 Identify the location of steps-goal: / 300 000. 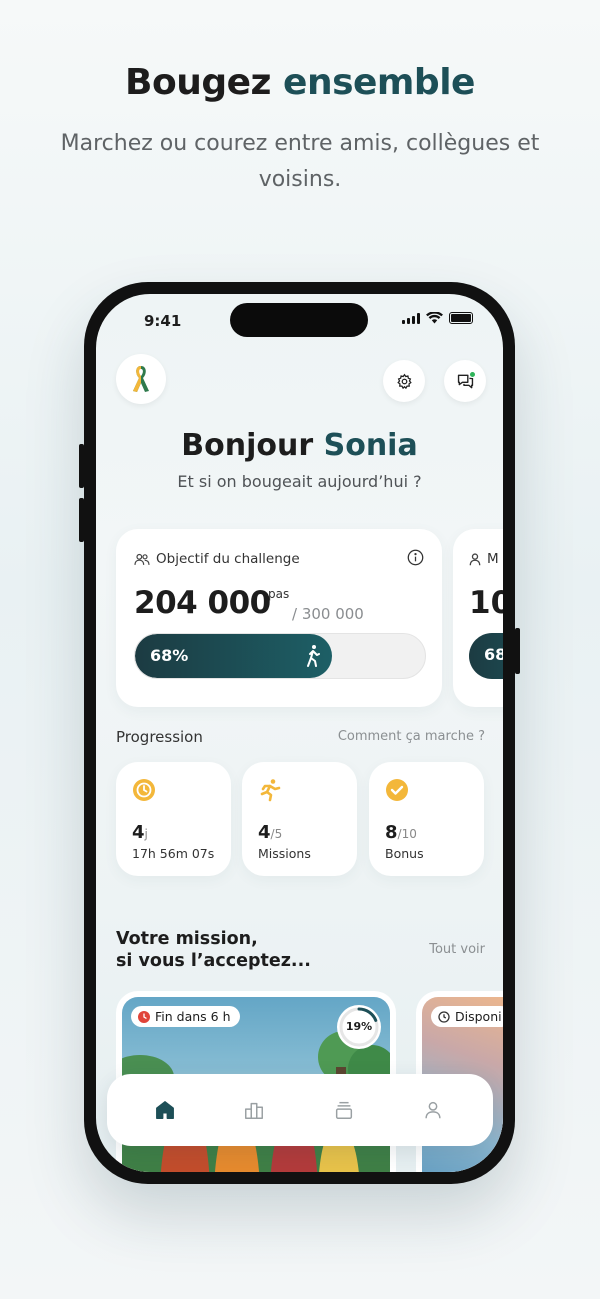
(328, 614).